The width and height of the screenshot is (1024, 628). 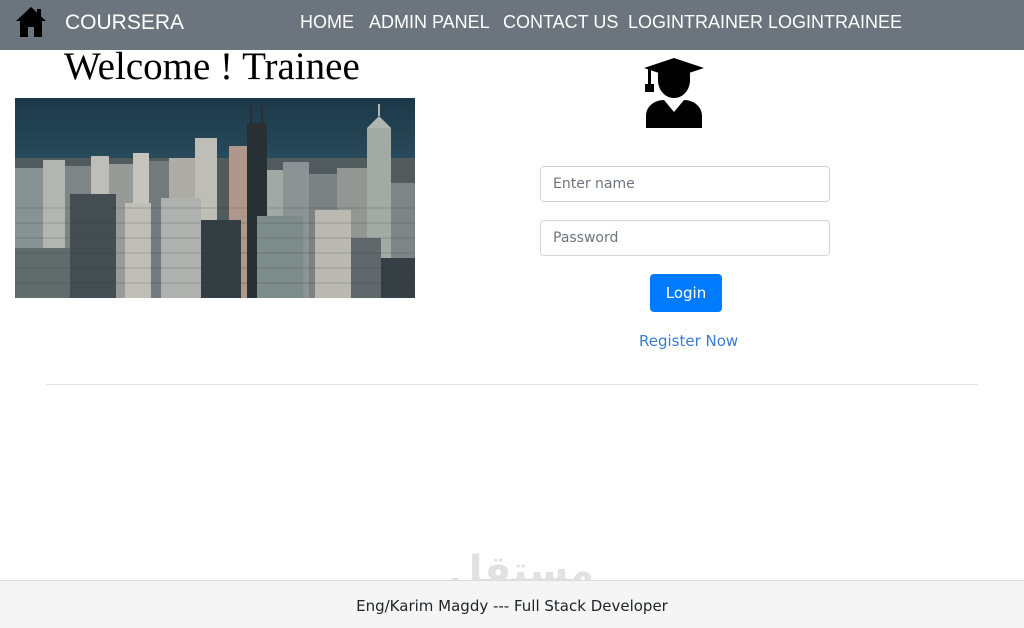 I want to click on nav-home: HOME, so click(x=327, y=22).